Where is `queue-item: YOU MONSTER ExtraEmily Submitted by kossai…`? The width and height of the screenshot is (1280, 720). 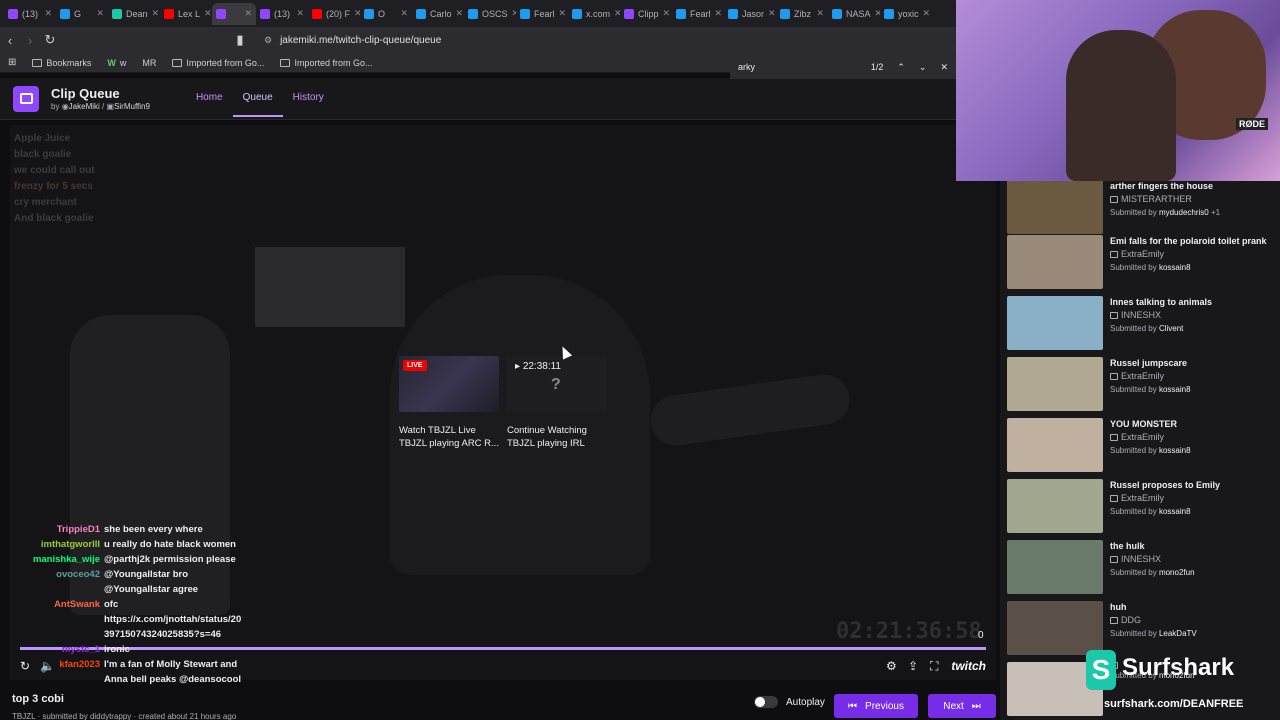
queue-item: YOU MONSTER ExtraEmily Submitted by kossai… is located at coordinates (1141, 445).